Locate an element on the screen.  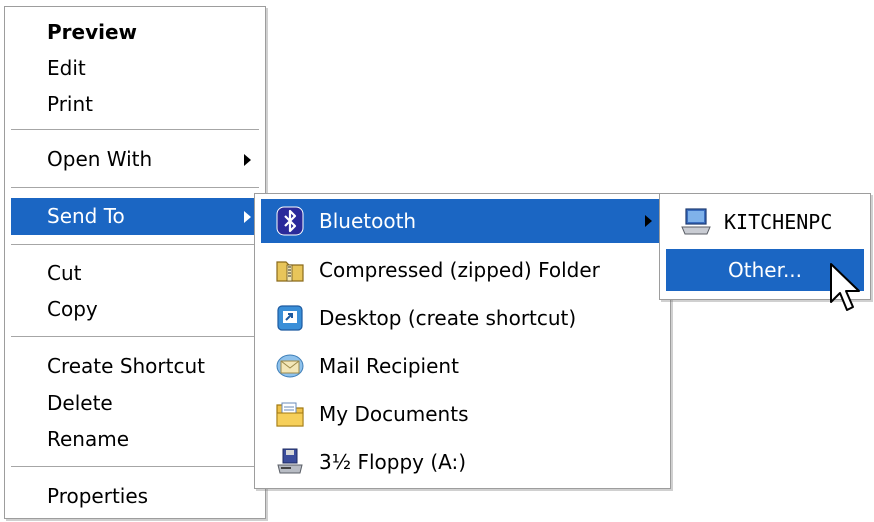
bluetooth-device-kitchenpc: KITCHENPC is located at coordinates (765, 222).